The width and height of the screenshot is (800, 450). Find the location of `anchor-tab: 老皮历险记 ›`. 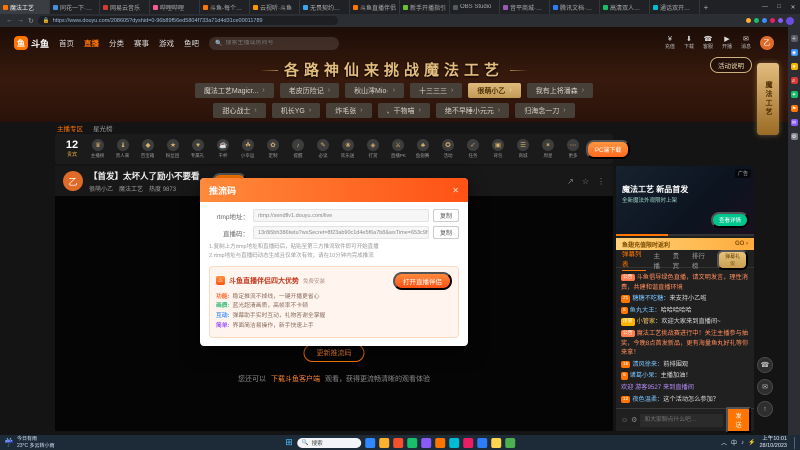

anchor-tab: 老皮历险记 › is located at coordinates (309, 90).